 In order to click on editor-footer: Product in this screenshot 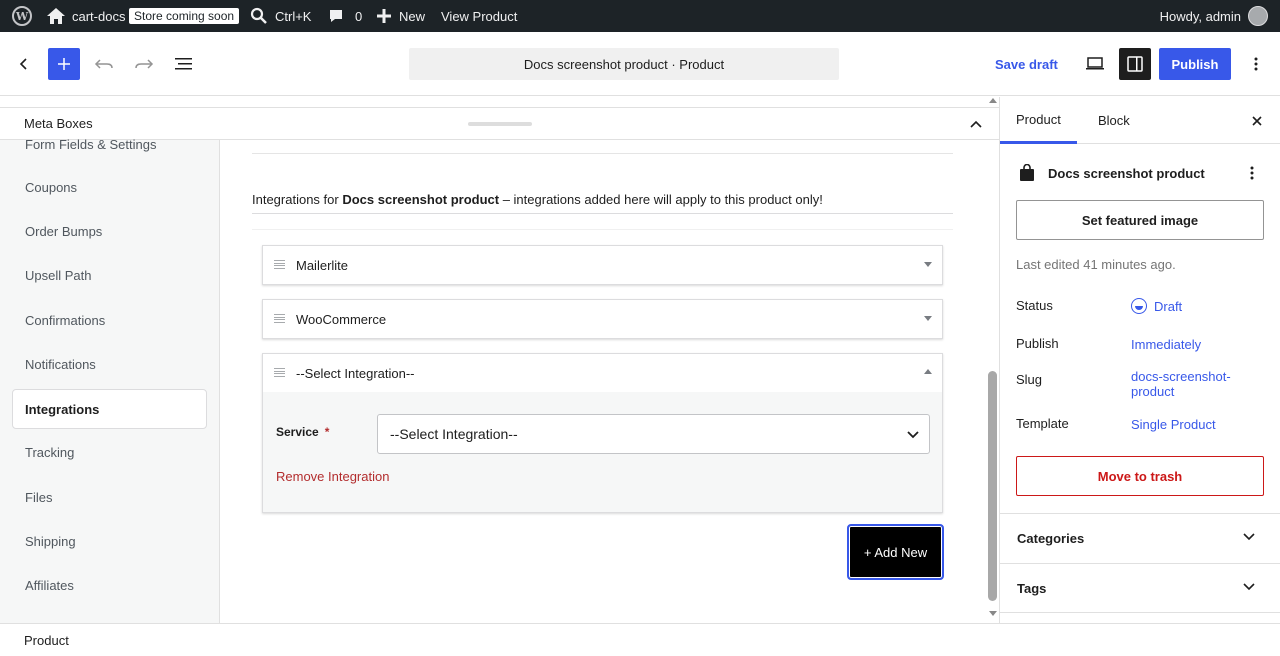, I will do `click(640, 639)`.